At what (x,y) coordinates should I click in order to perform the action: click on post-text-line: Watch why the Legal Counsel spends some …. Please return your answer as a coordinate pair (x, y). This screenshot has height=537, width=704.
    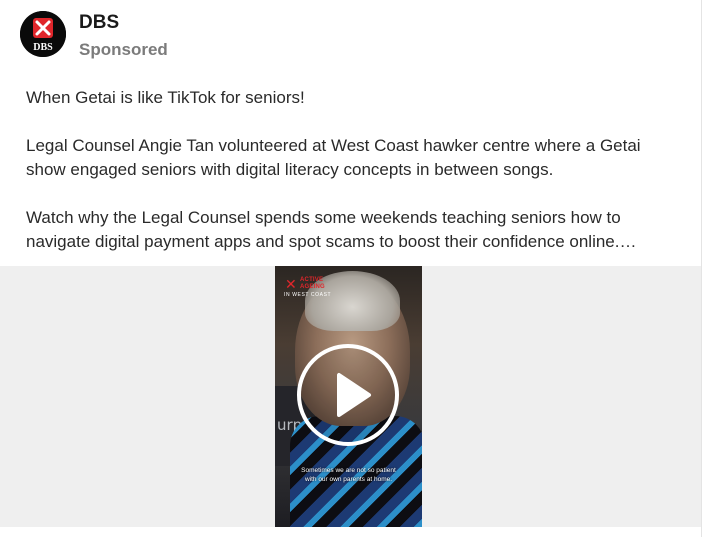
    Looking at the image, I should click on (323, 217).